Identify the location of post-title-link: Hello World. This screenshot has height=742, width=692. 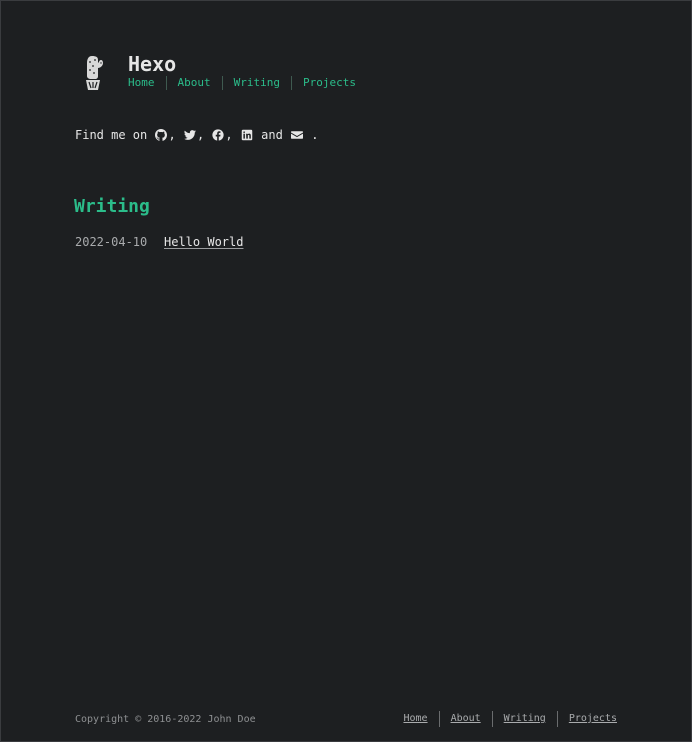
(203, 242).